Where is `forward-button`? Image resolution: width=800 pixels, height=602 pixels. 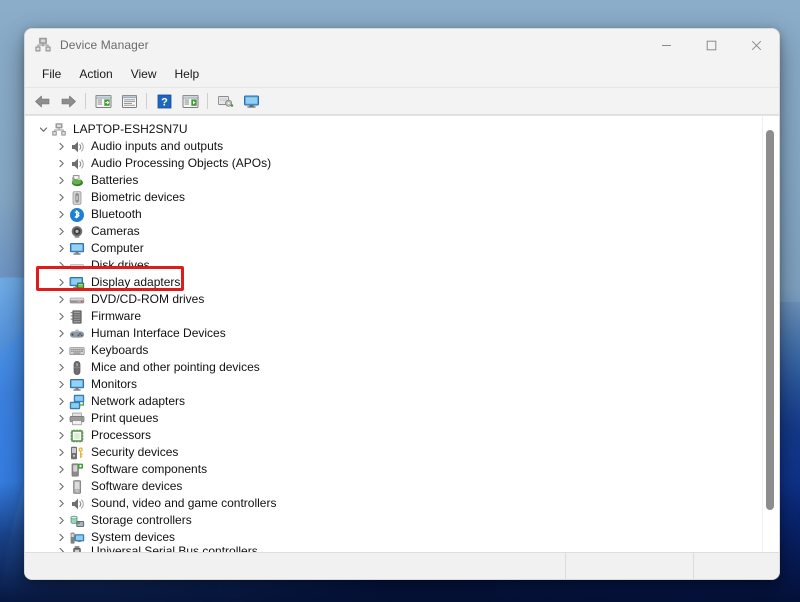
forward-button is located at coordinates (68, 101).